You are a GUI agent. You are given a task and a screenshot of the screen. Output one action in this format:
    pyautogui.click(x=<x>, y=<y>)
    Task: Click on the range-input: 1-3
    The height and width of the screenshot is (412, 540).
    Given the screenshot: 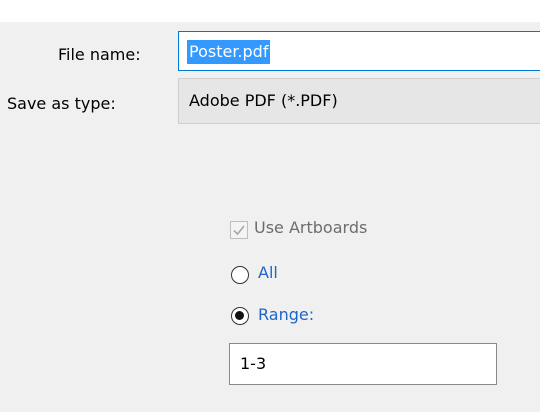 What is the action you would take?
    pyautogui.click(x=363, y=364)
    